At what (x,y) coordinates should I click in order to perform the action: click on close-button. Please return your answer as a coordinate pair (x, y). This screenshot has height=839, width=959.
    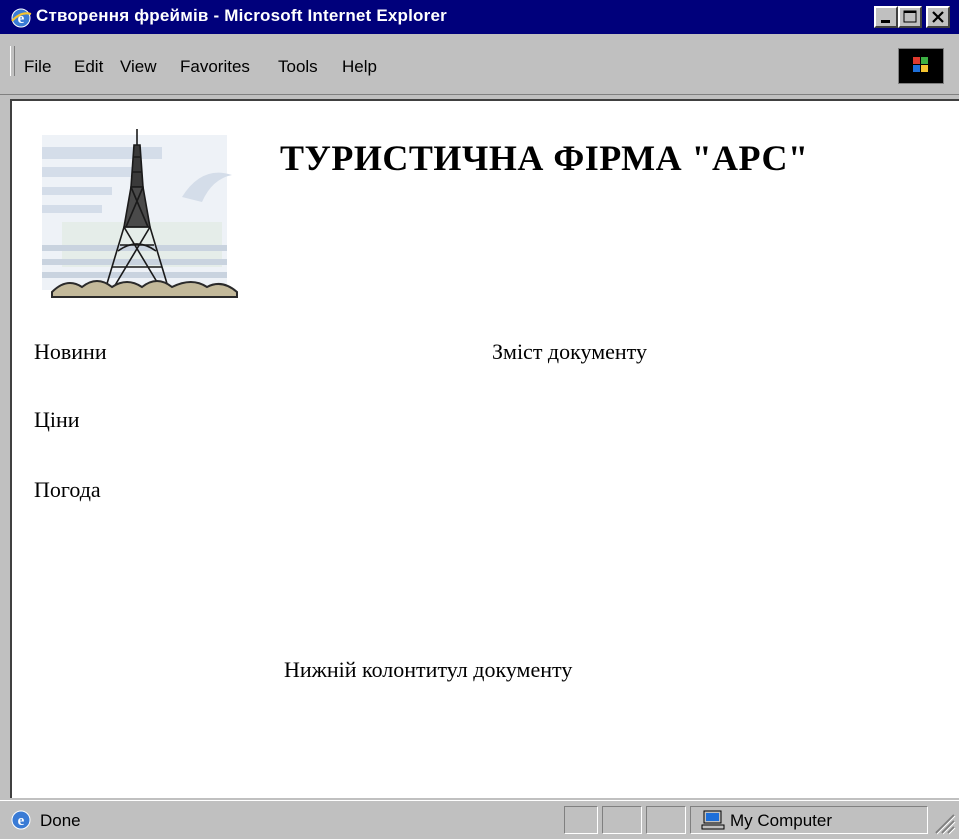
    Looking at the image, I should click on (938, 17).